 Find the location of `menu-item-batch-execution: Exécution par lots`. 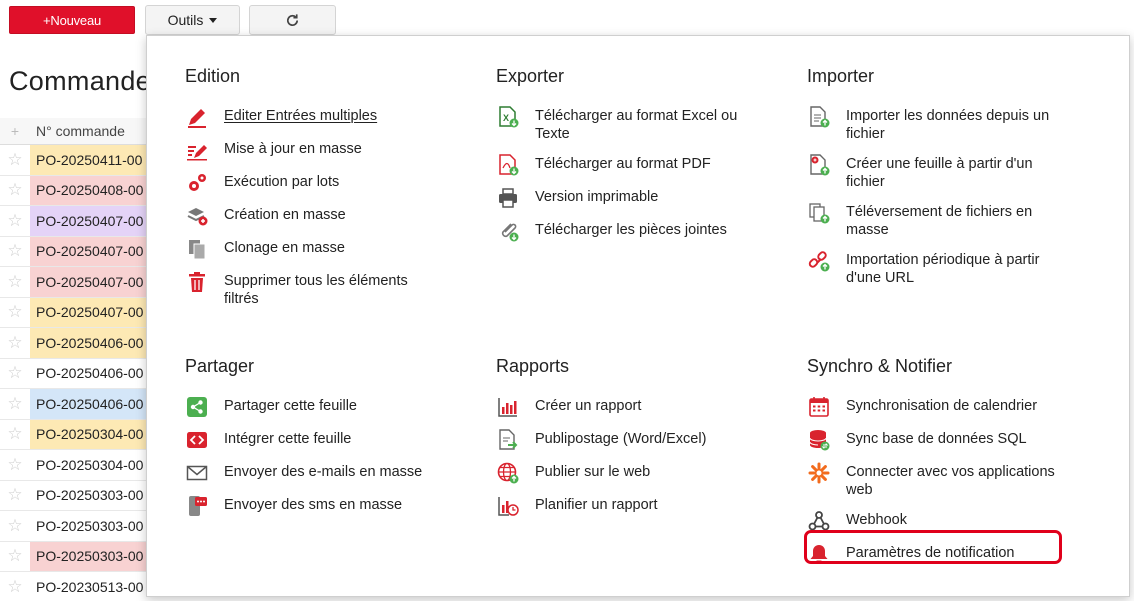

menu-item-batch-execution: Exécution par lots is located at coordinates (325, 183).